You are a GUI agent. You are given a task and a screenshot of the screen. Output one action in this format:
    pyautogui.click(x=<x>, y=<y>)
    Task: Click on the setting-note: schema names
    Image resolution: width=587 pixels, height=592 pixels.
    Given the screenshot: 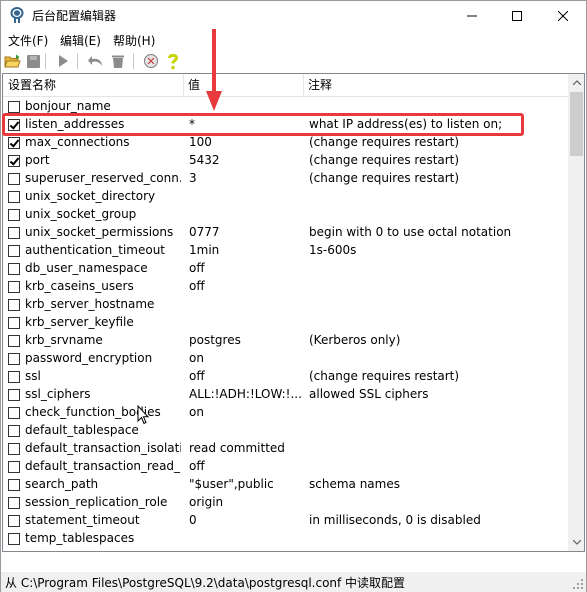 What is the action you would take?
    pyautogui.click(x=354, y=484)
    